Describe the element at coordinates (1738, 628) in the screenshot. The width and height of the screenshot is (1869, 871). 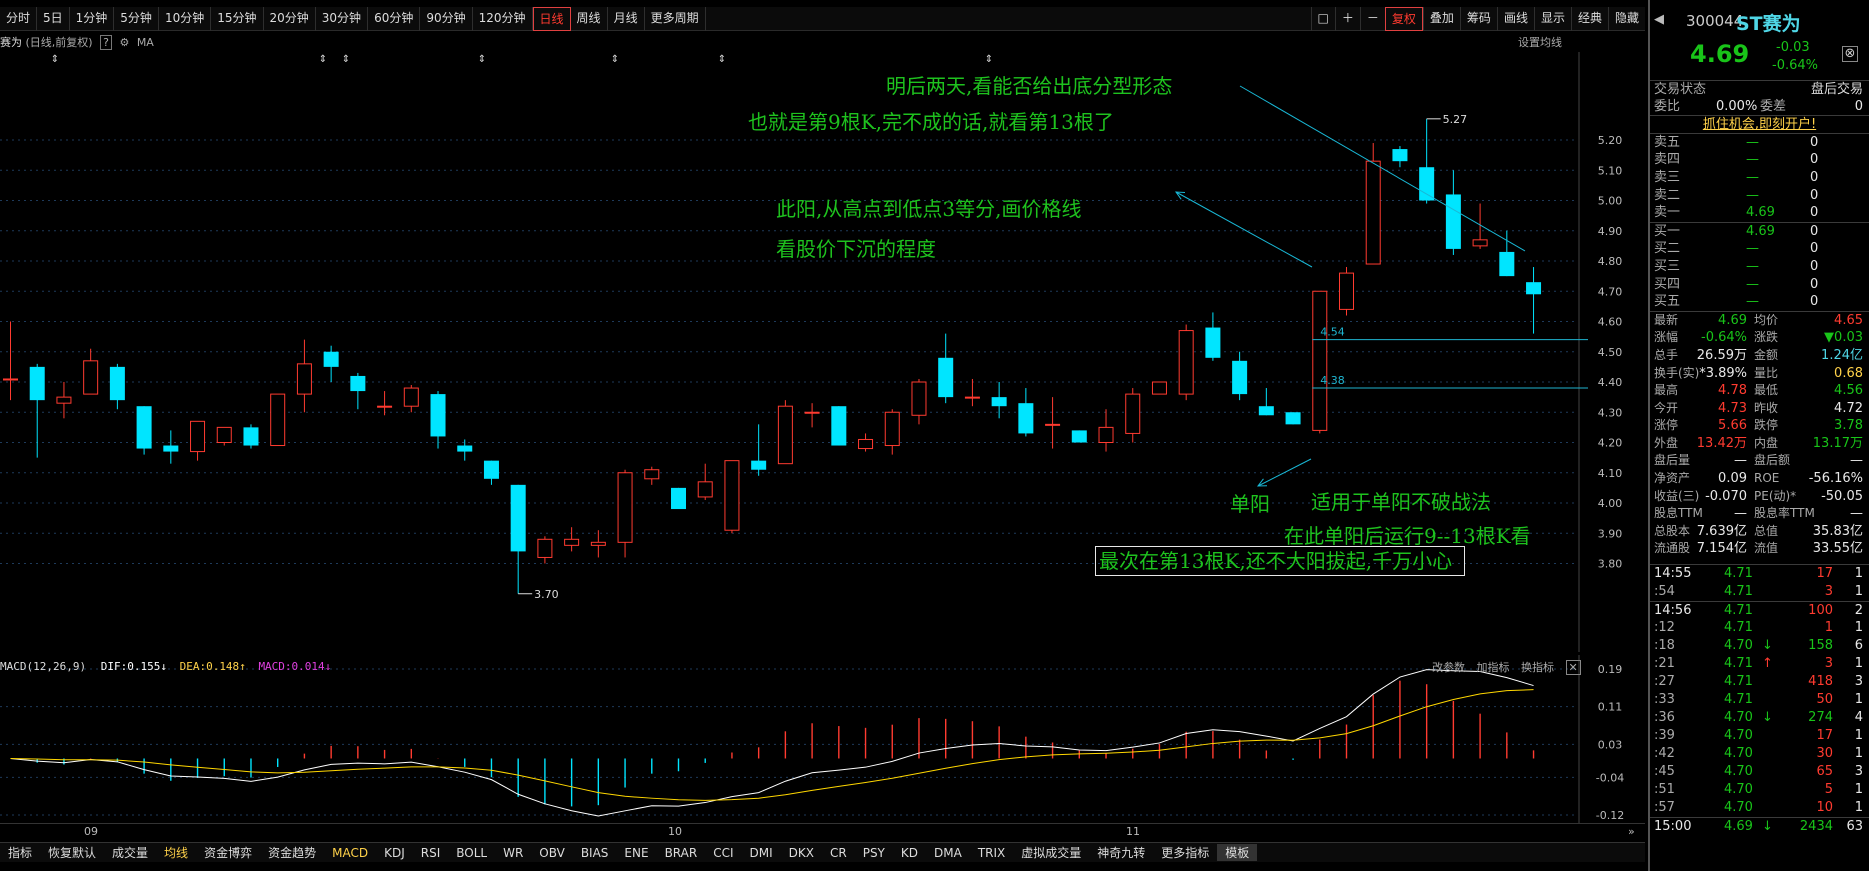
I see `tick-cell: 4.71` at that location.